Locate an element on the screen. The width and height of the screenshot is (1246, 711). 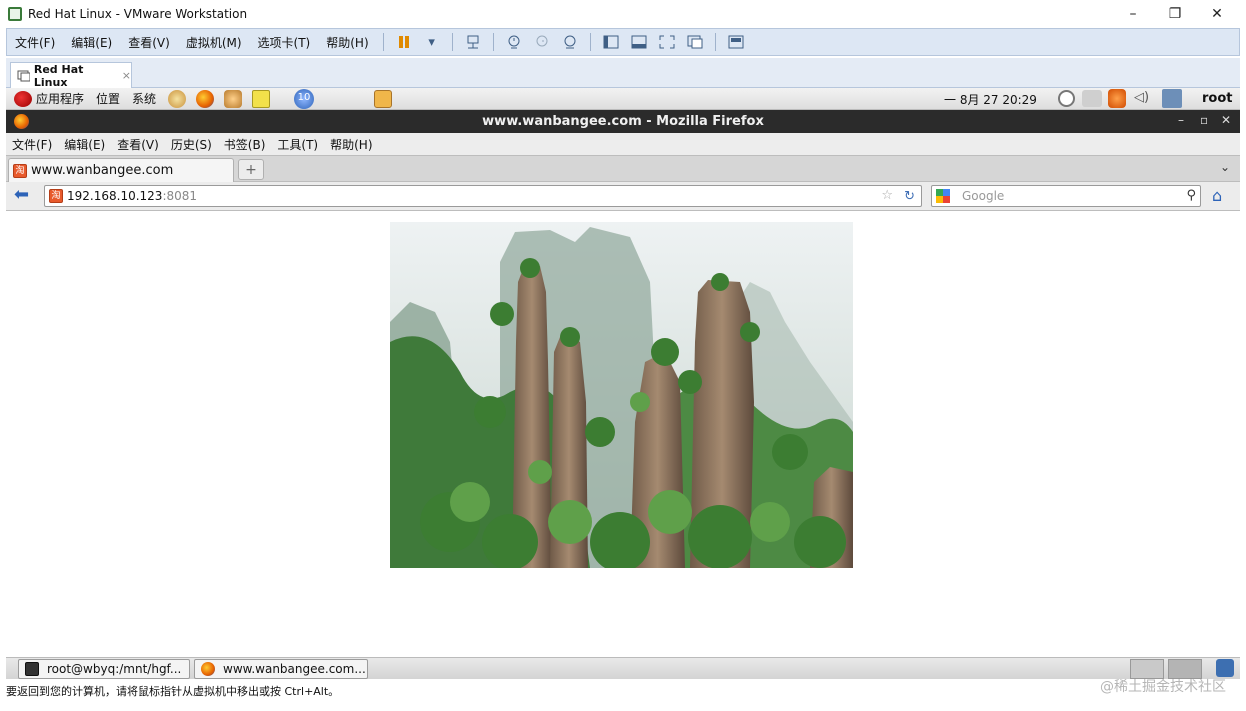
home-button: ⌂ is located at coordinates (1222, 196).